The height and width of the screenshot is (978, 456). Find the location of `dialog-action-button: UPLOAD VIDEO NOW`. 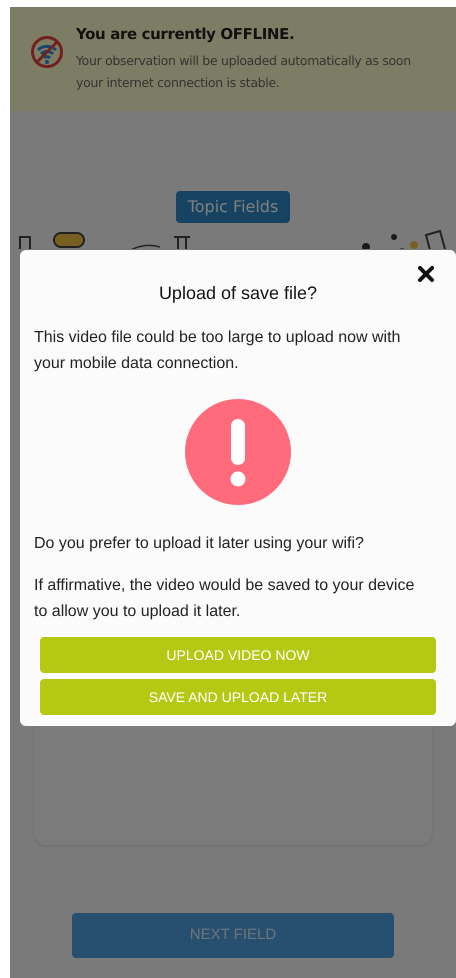

dialog-action-button: UPLOAD VIDEO NOW is located at coordinates (238, 655).